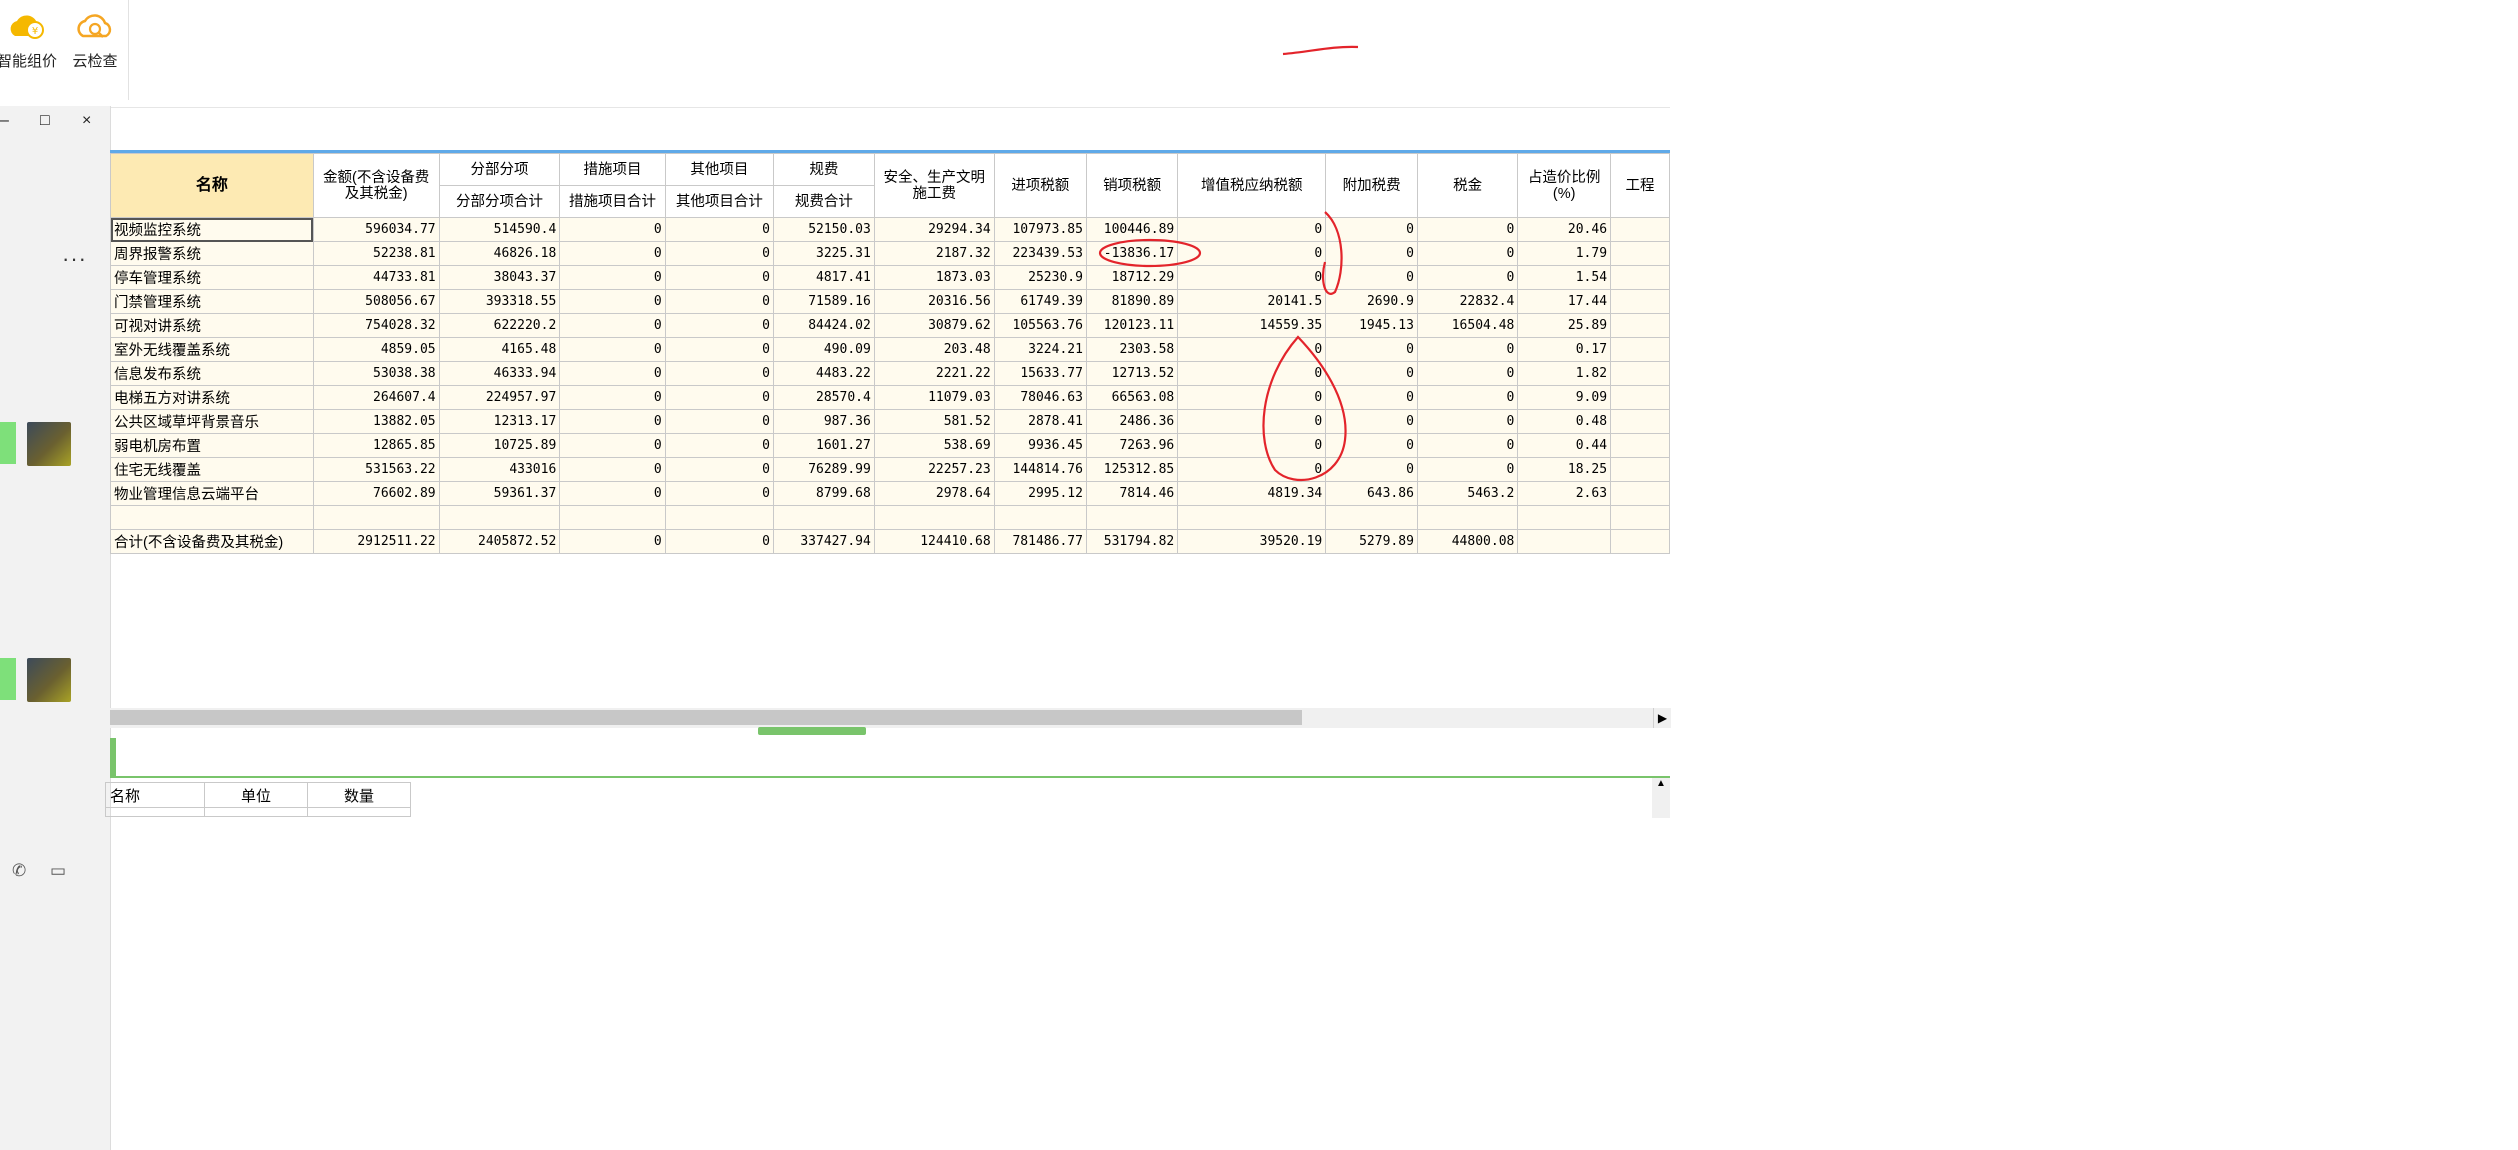 The image size is (2518, 1150). Describe the element at coordinates (1150, 253) in the screenshot. I see `annotation-circle` at that location.